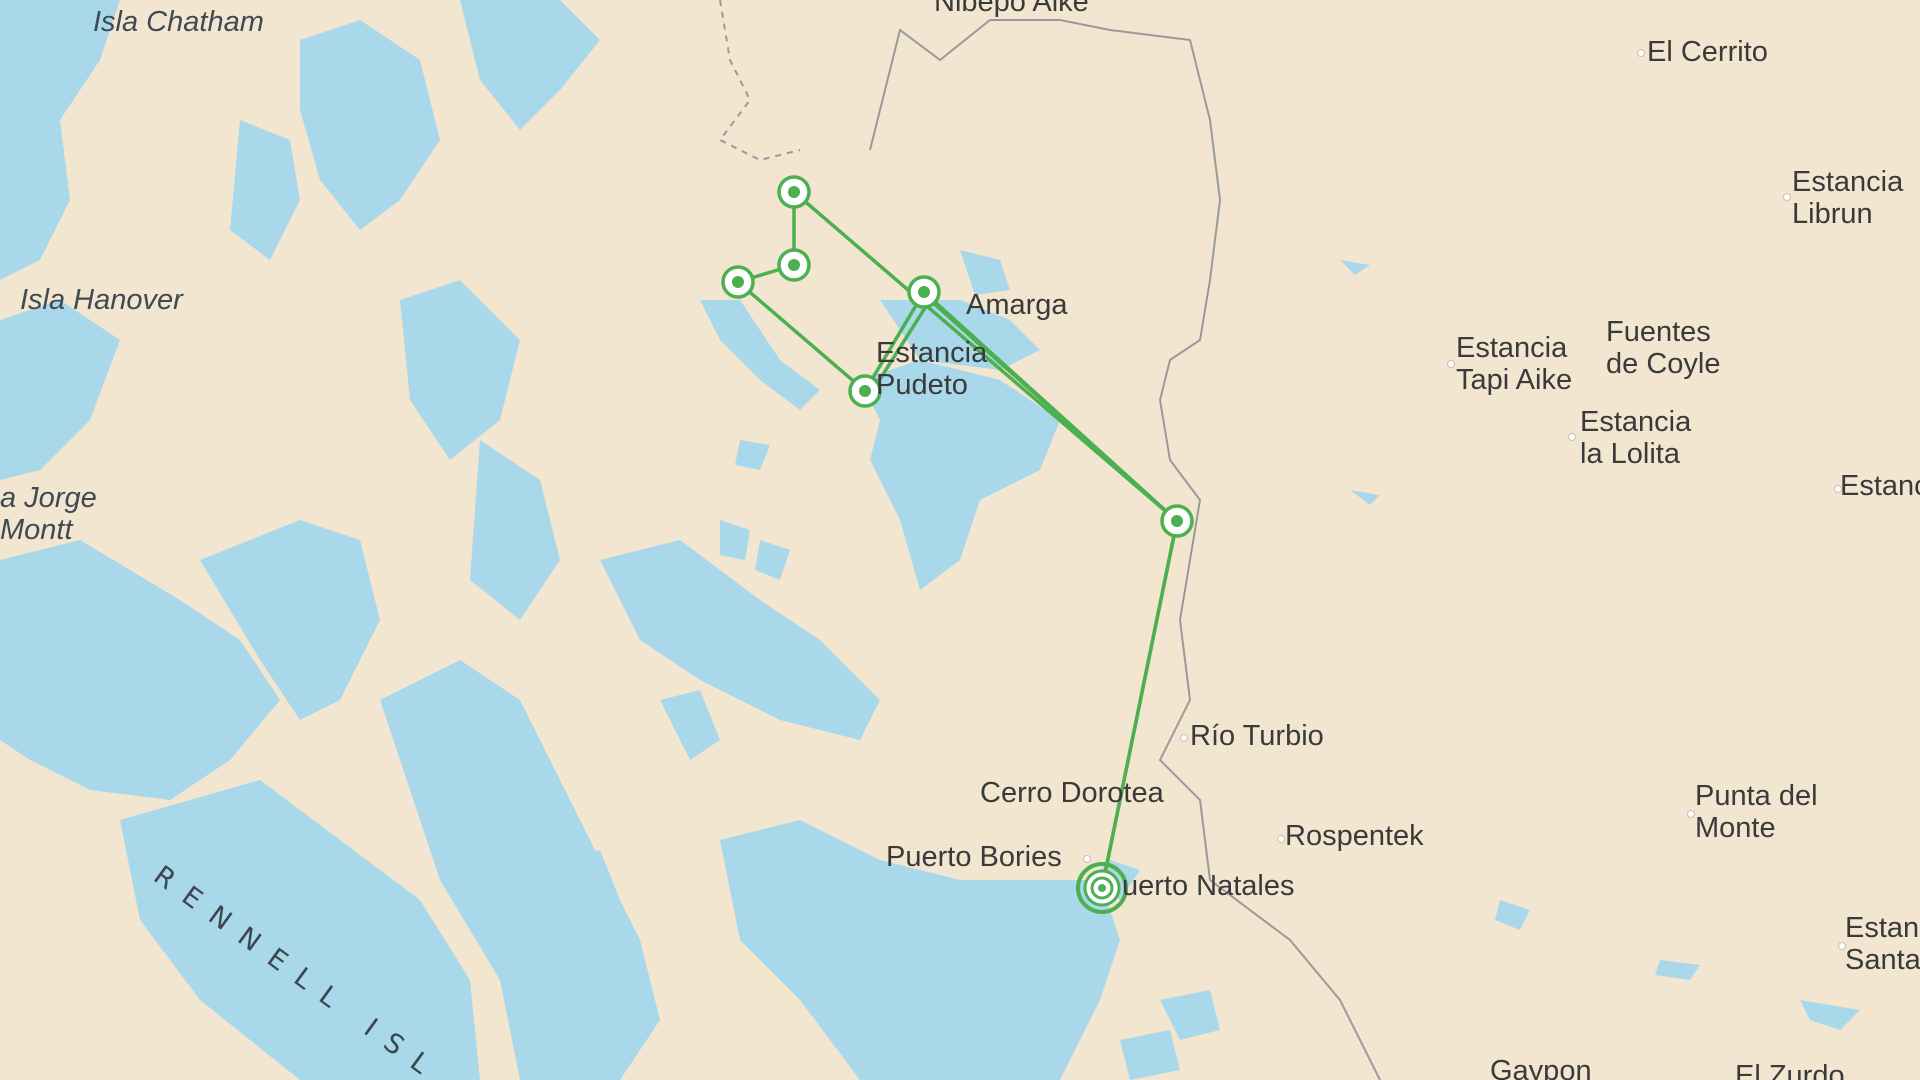  I want to click on stop-marker-north, so click(794, 192).